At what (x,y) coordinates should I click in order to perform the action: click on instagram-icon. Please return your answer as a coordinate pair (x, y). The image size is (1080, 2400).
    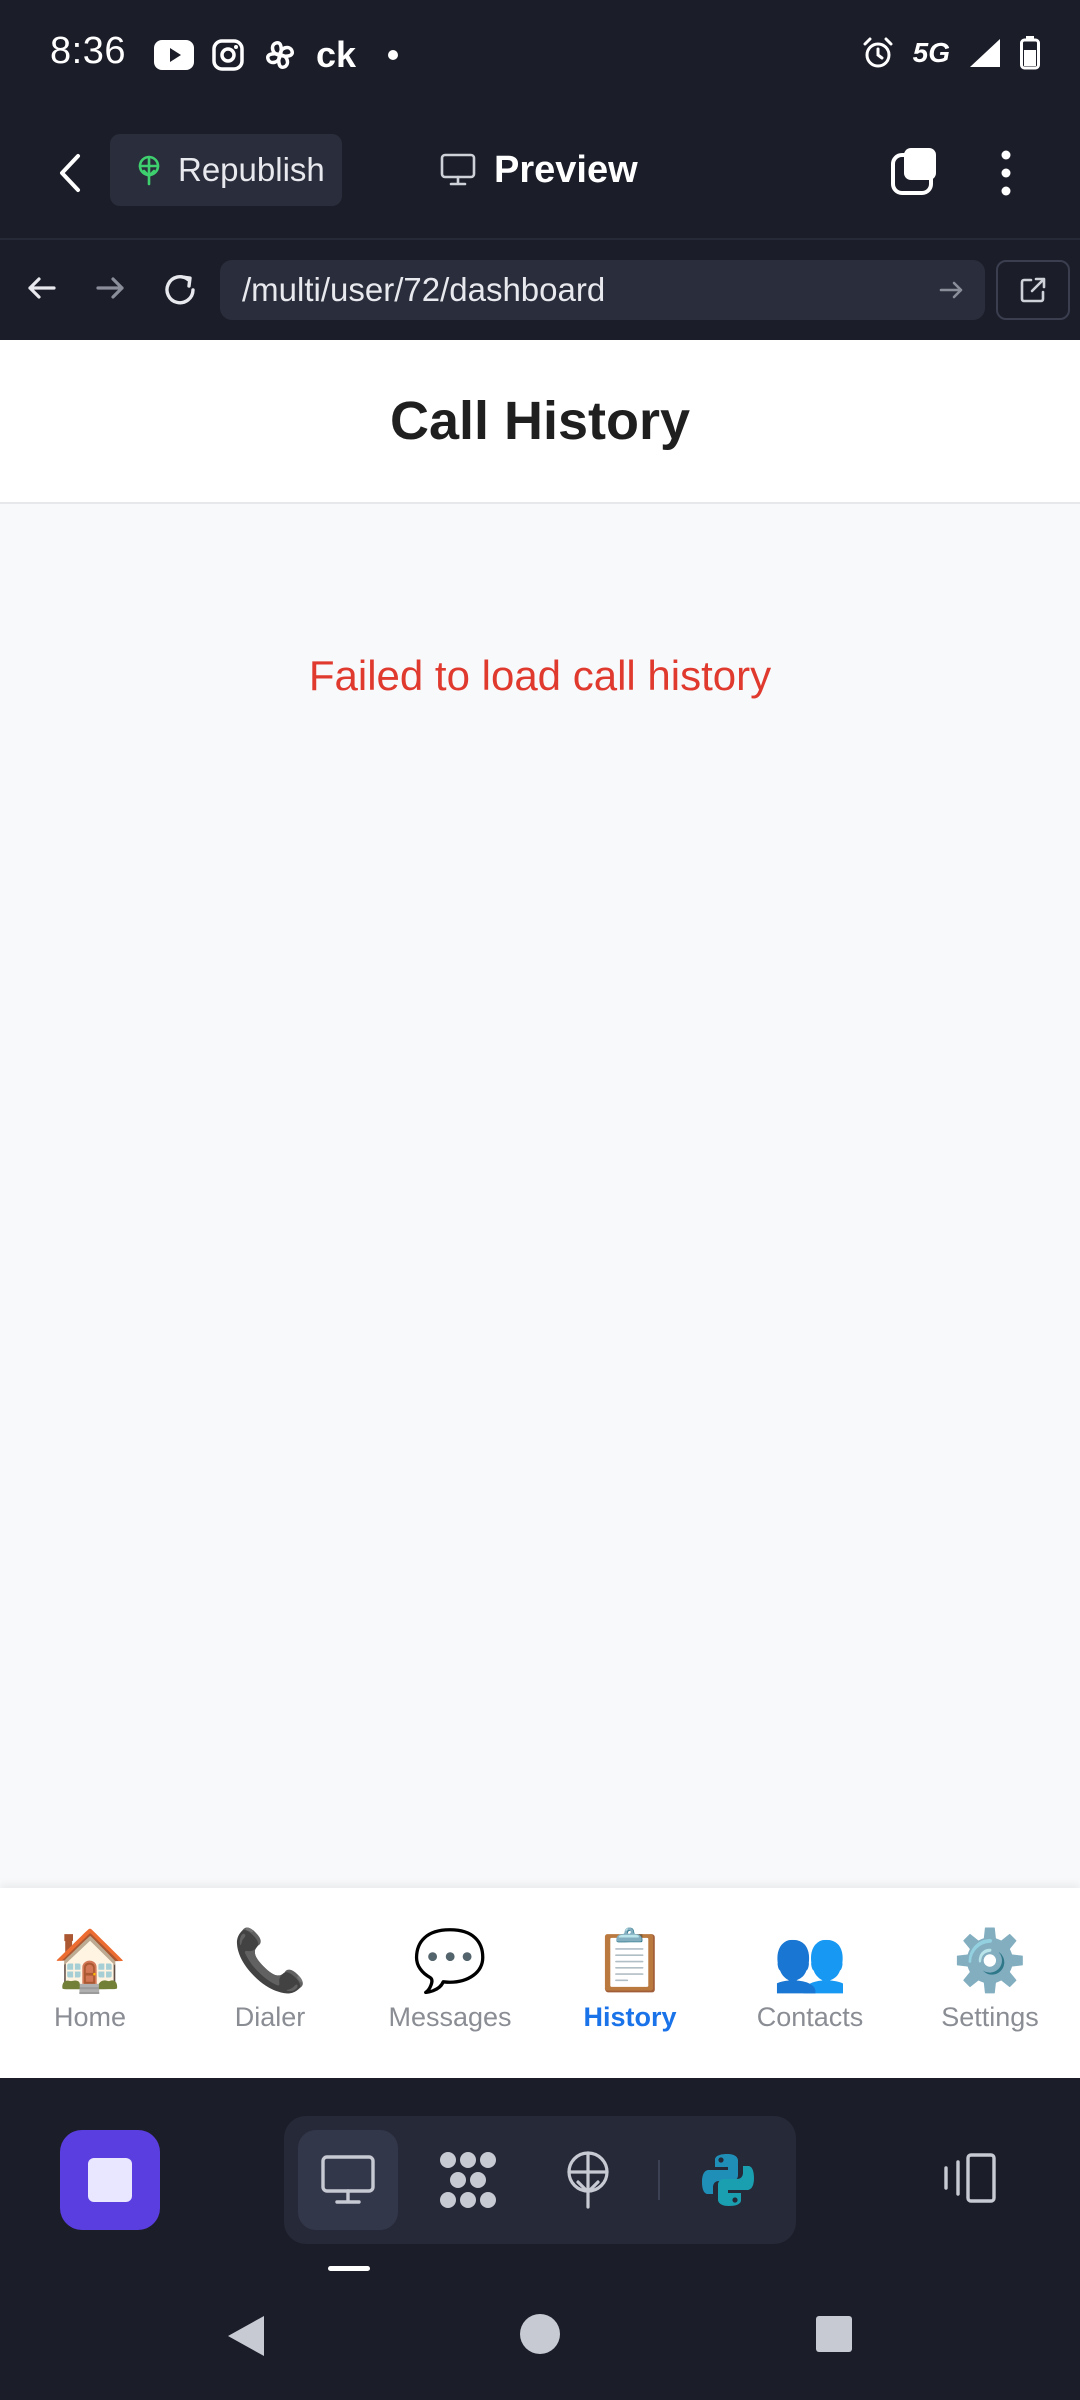
    Looking at the image, I should click on (228, 55).